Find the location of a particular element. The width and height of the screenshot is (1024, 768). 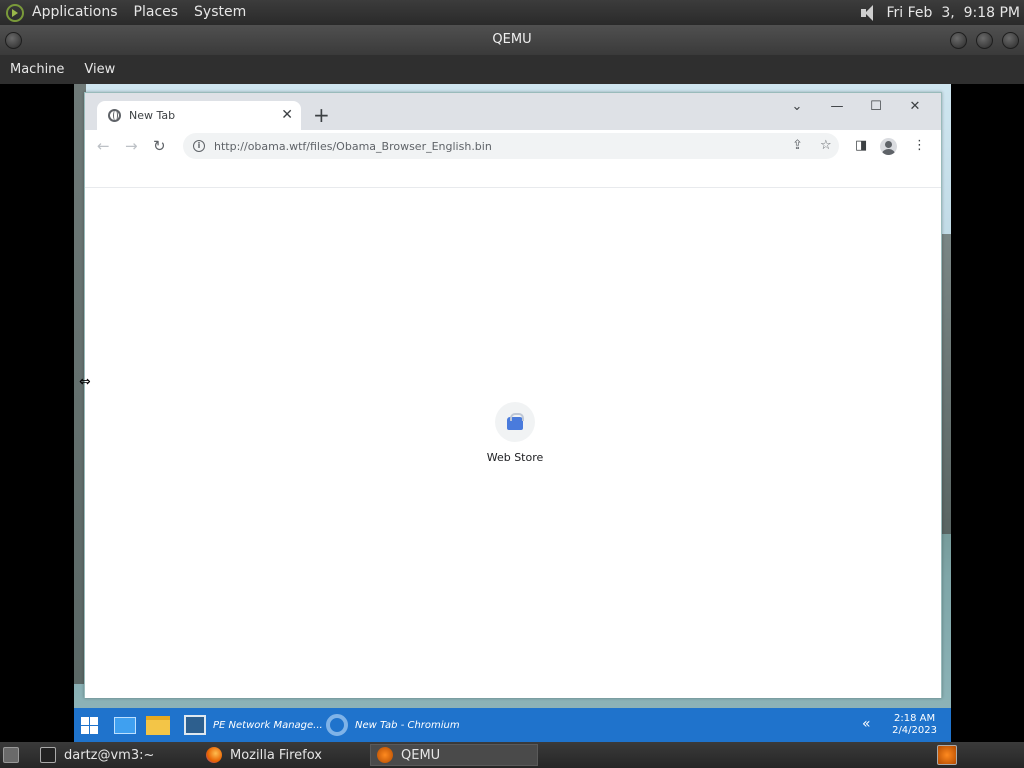

taskbar-app-chromium: New Tab - Chromium is located at coordinates (393, 725).